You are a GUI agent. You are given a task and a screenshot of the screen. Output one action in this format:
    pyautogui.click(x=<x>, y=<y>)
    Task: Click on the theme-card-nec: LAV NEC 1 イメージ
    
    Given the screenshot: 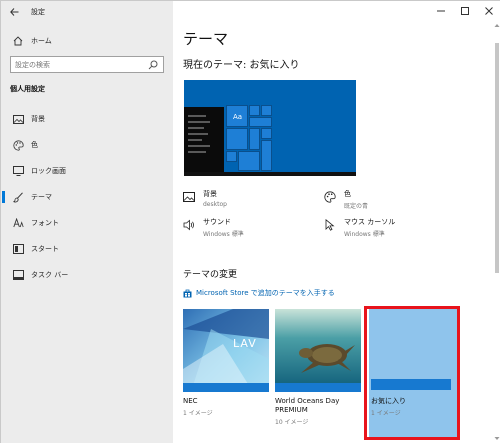 What is the action you would take?
    pyautogui.click(x=226, y=374)
    